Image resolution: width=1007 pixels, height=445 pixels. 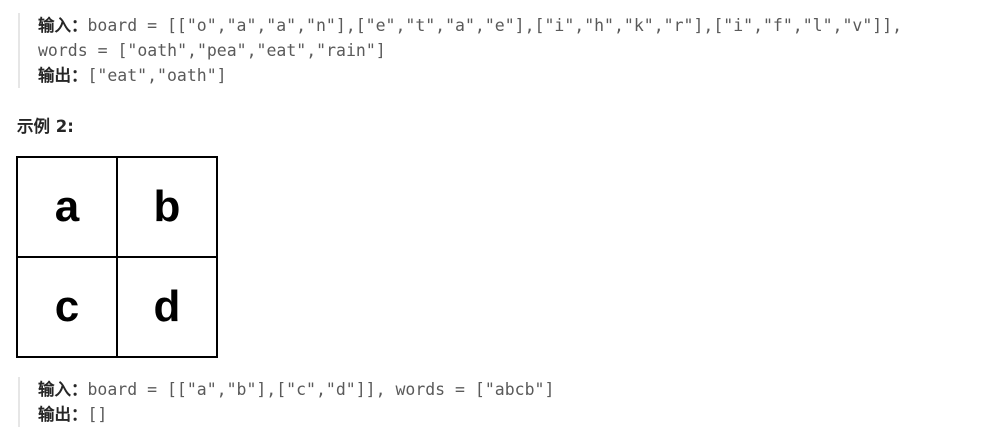 I want to click on example-1-words-line: words = ["oath","pea","eat","rain"], so click(x=212, y=50).